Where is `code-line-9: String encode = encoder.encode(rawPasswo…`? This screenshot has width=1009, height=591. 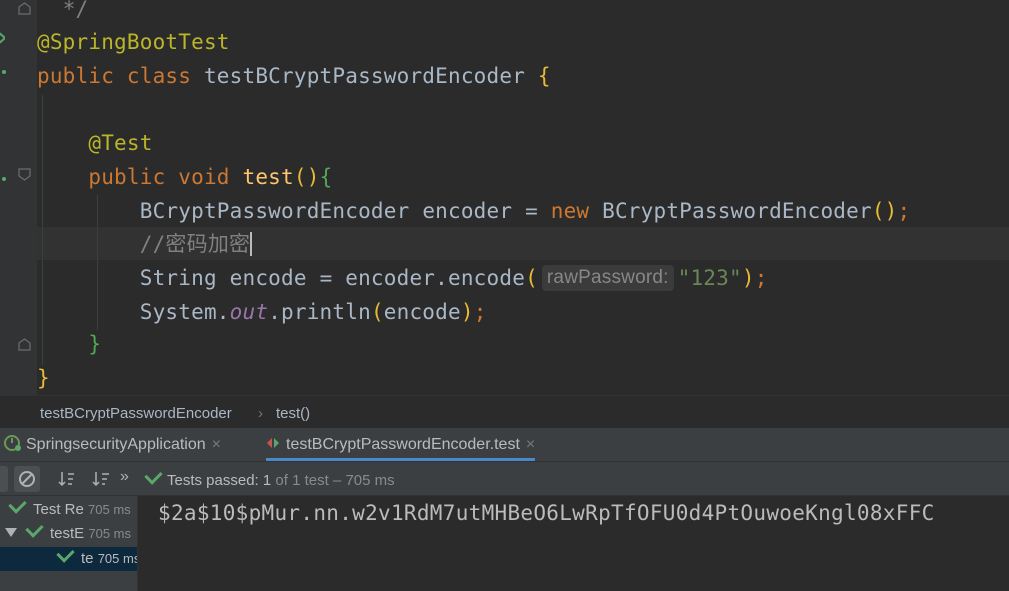
code-line-9: String encode = encoder.encode(rawPasswo… is located at coordinates (402, 278).